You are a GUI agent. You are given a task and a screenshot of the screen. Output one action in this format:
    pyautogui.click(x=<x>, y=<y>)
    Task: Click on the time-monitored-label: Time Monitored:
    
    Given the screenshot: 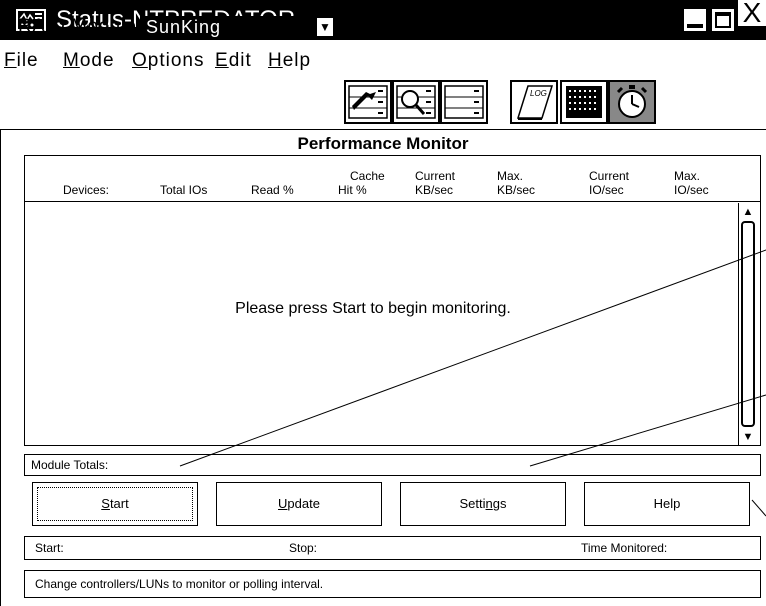 What is the action you would take?
    pyautogui.click(x=624, y=548)
    